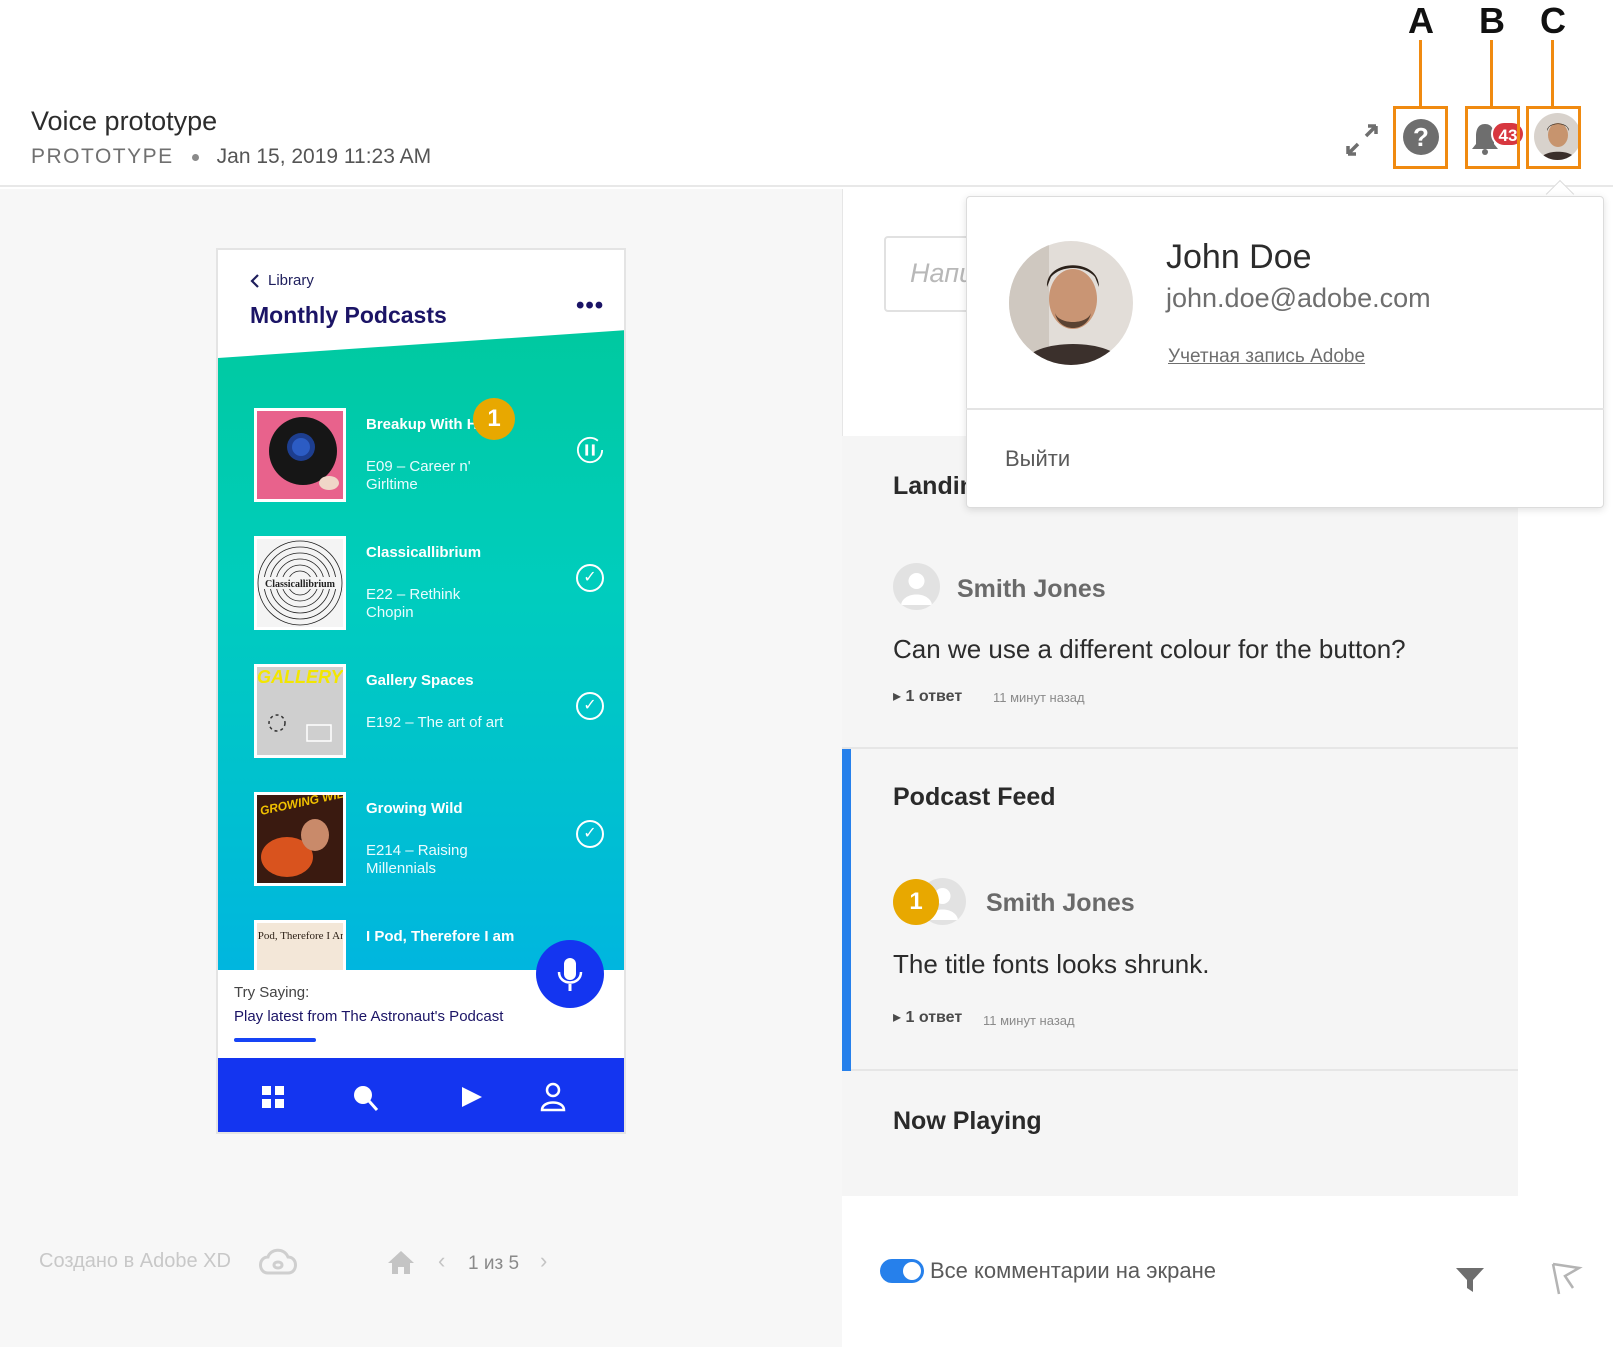  I want to click on callout-line-b, so click(1491, 73).